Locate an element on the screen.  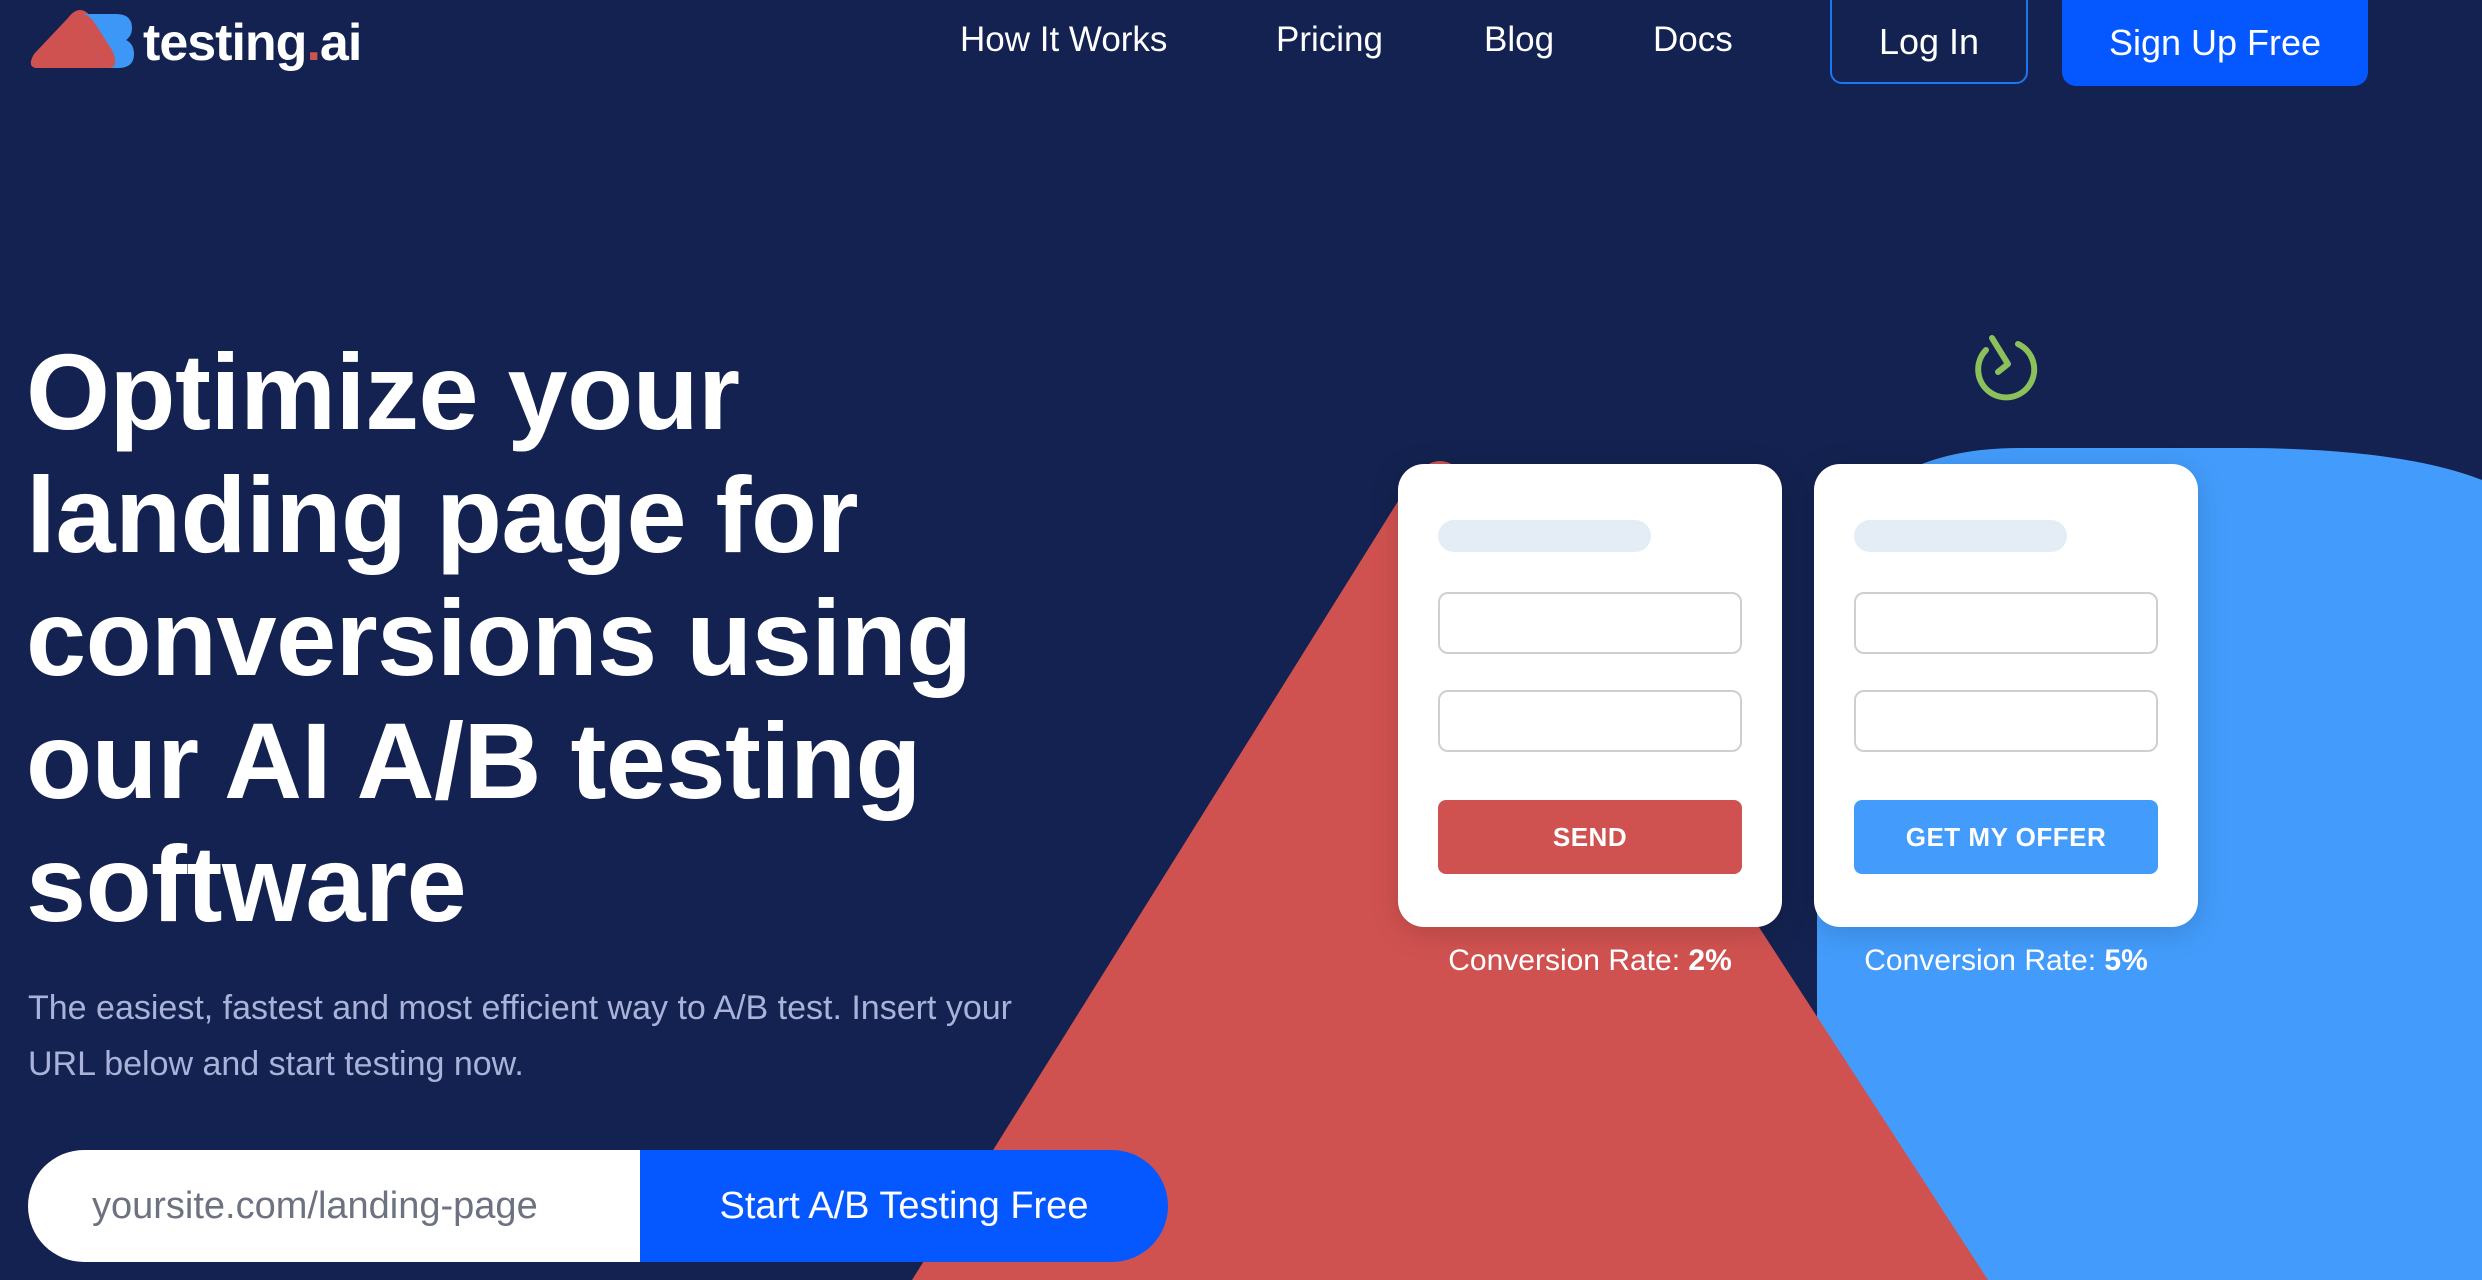
url-input is located at coordinates (334, 1206).